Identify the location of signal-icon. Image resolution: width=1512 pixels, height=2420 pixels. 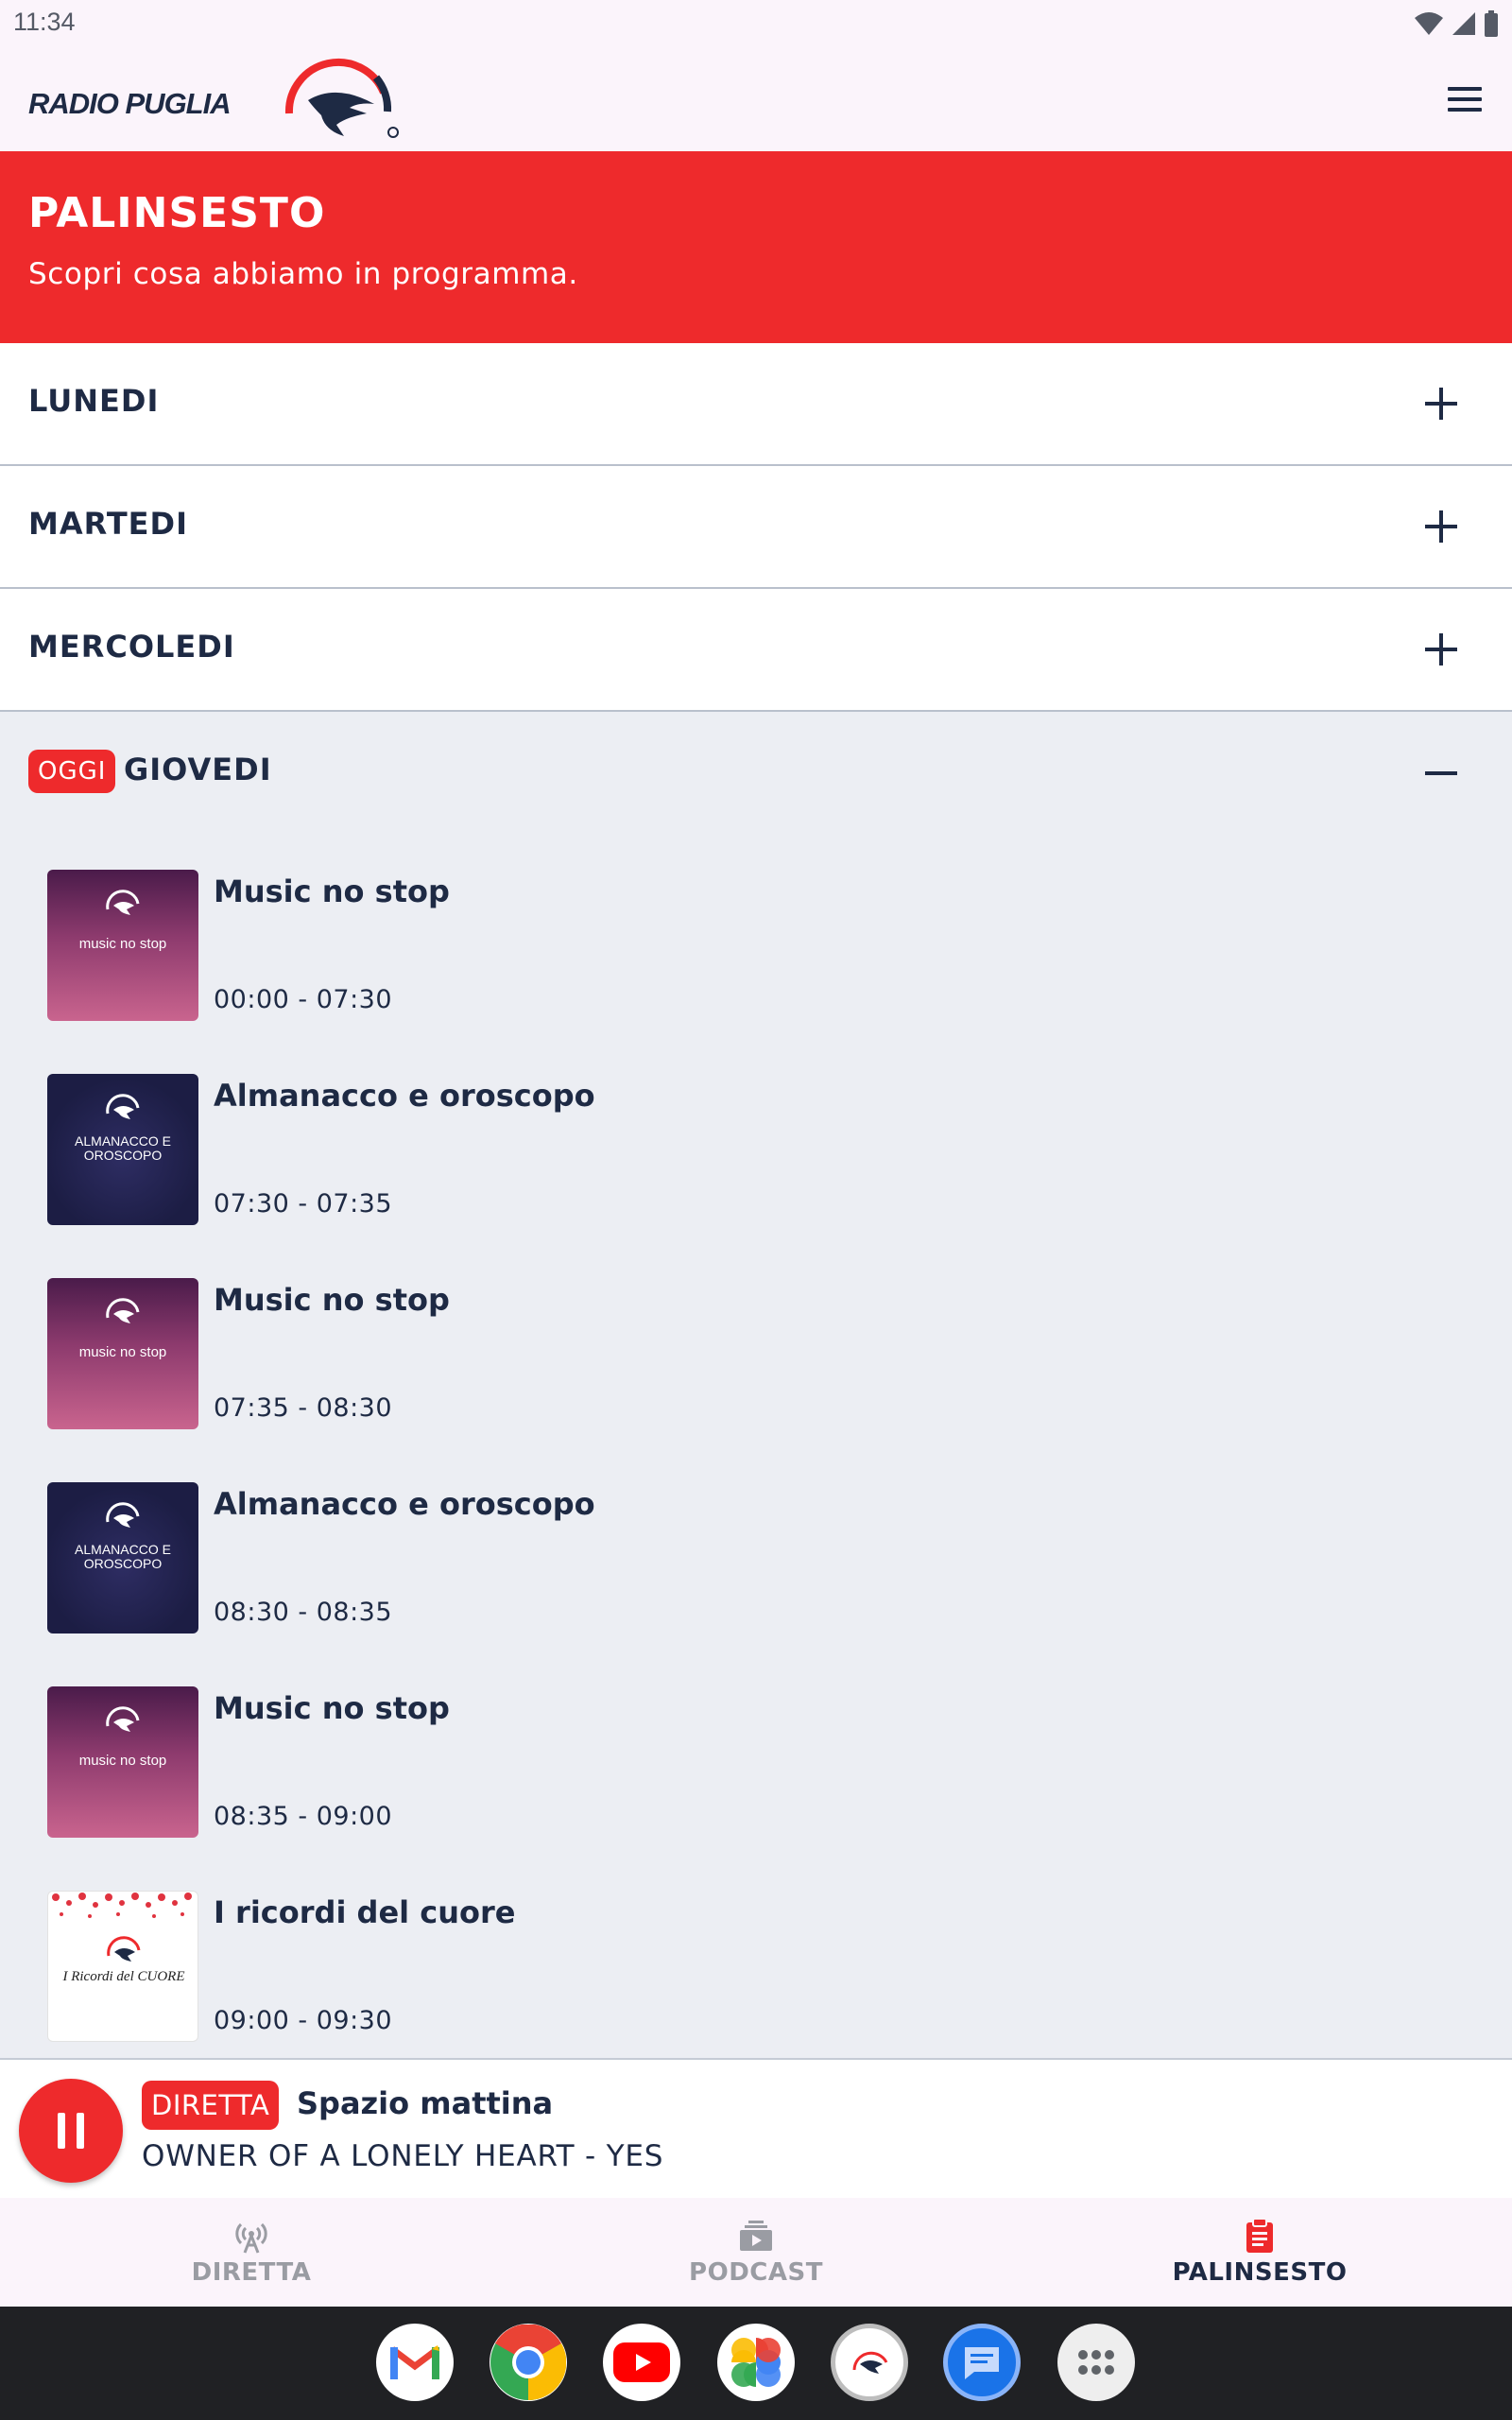
(1463, 24).